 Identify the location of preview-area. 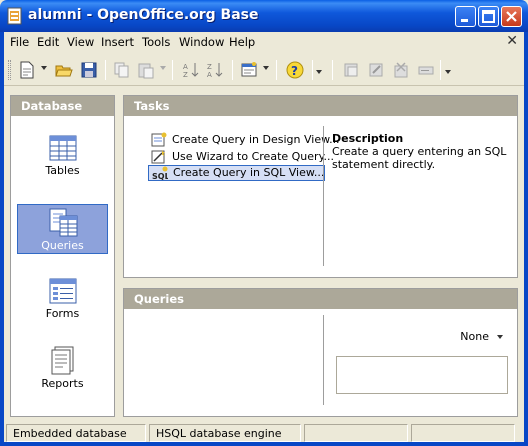
(422, 375).